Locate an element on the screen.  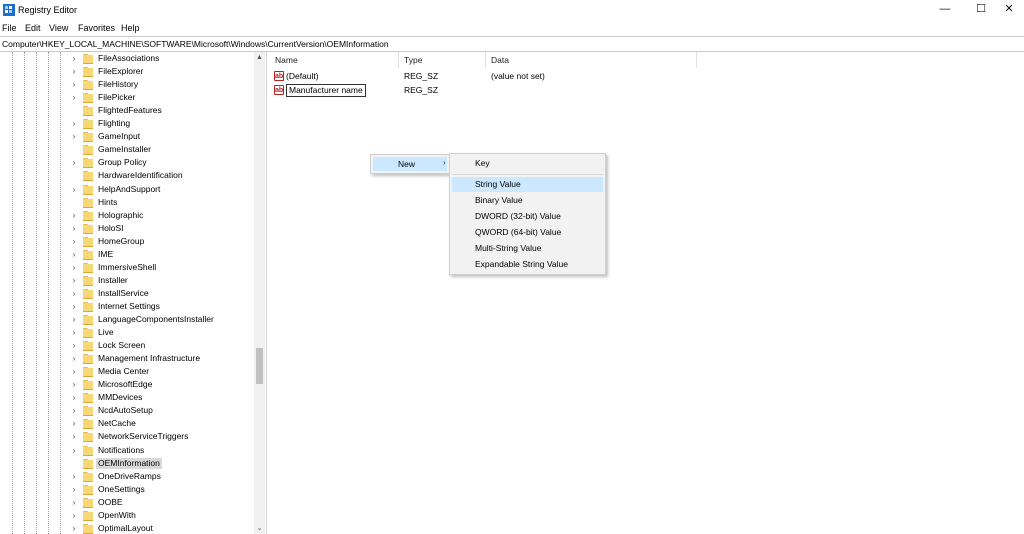
tree-item: › NcdAutoSetup is located at coordinates (127, 410).